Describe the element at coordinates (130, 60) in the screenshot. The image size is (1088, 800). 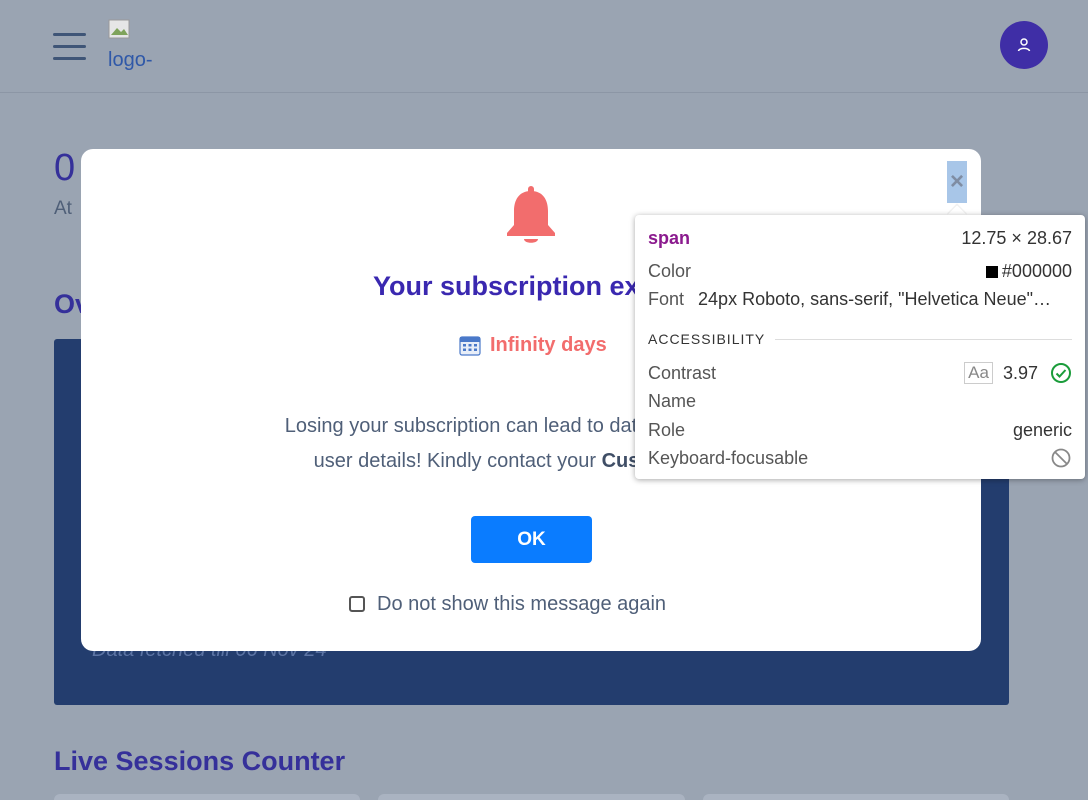
I see `logo-alt-text: logo-` at that location.